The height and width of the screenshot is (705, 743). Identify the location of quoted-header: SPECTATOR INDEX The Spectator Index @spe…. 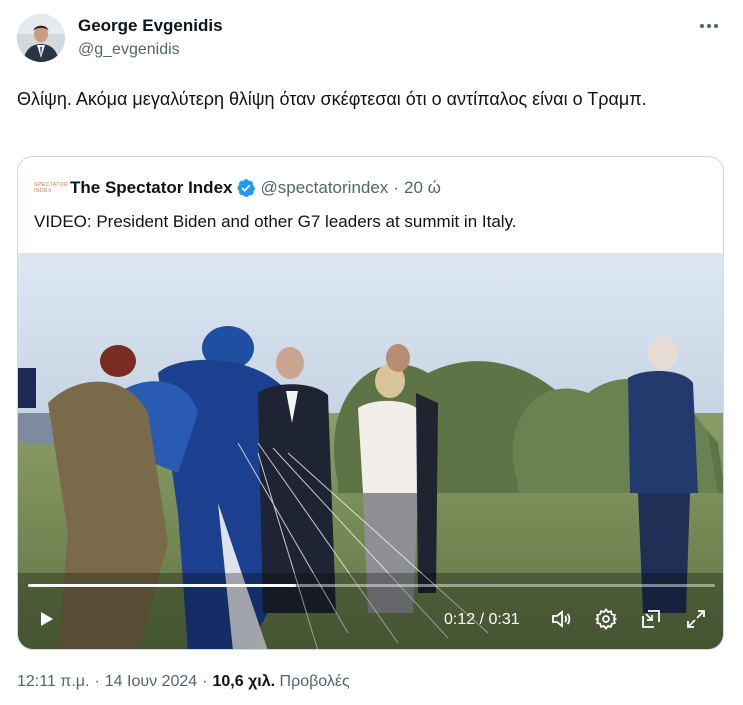
(237, 188).